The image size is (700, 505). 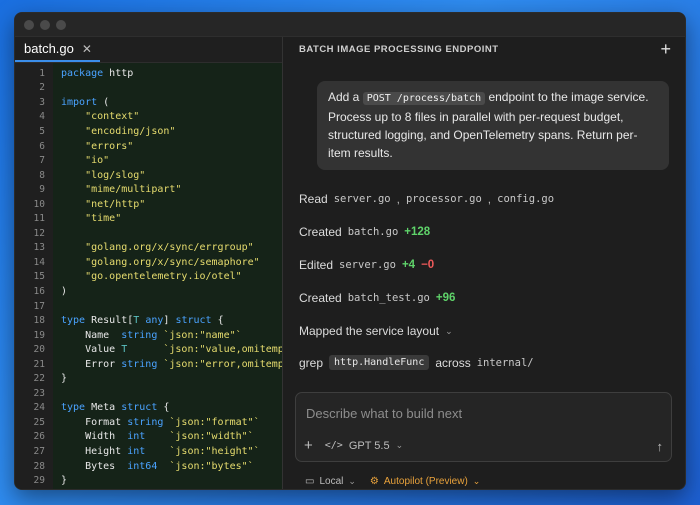 I want to click on code-line: 29}, so click(x=148, y=480).